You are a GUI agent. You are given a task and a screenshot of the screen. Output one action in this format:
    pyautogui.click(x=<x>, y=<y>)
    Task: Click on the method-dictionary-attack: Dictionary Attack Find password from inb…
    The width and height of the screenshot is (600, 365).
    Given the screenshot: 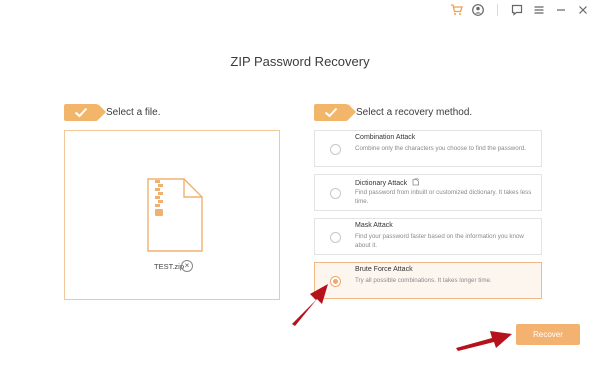 What is the action you would take?
    pyautogui.click(x=428, y=192)
    